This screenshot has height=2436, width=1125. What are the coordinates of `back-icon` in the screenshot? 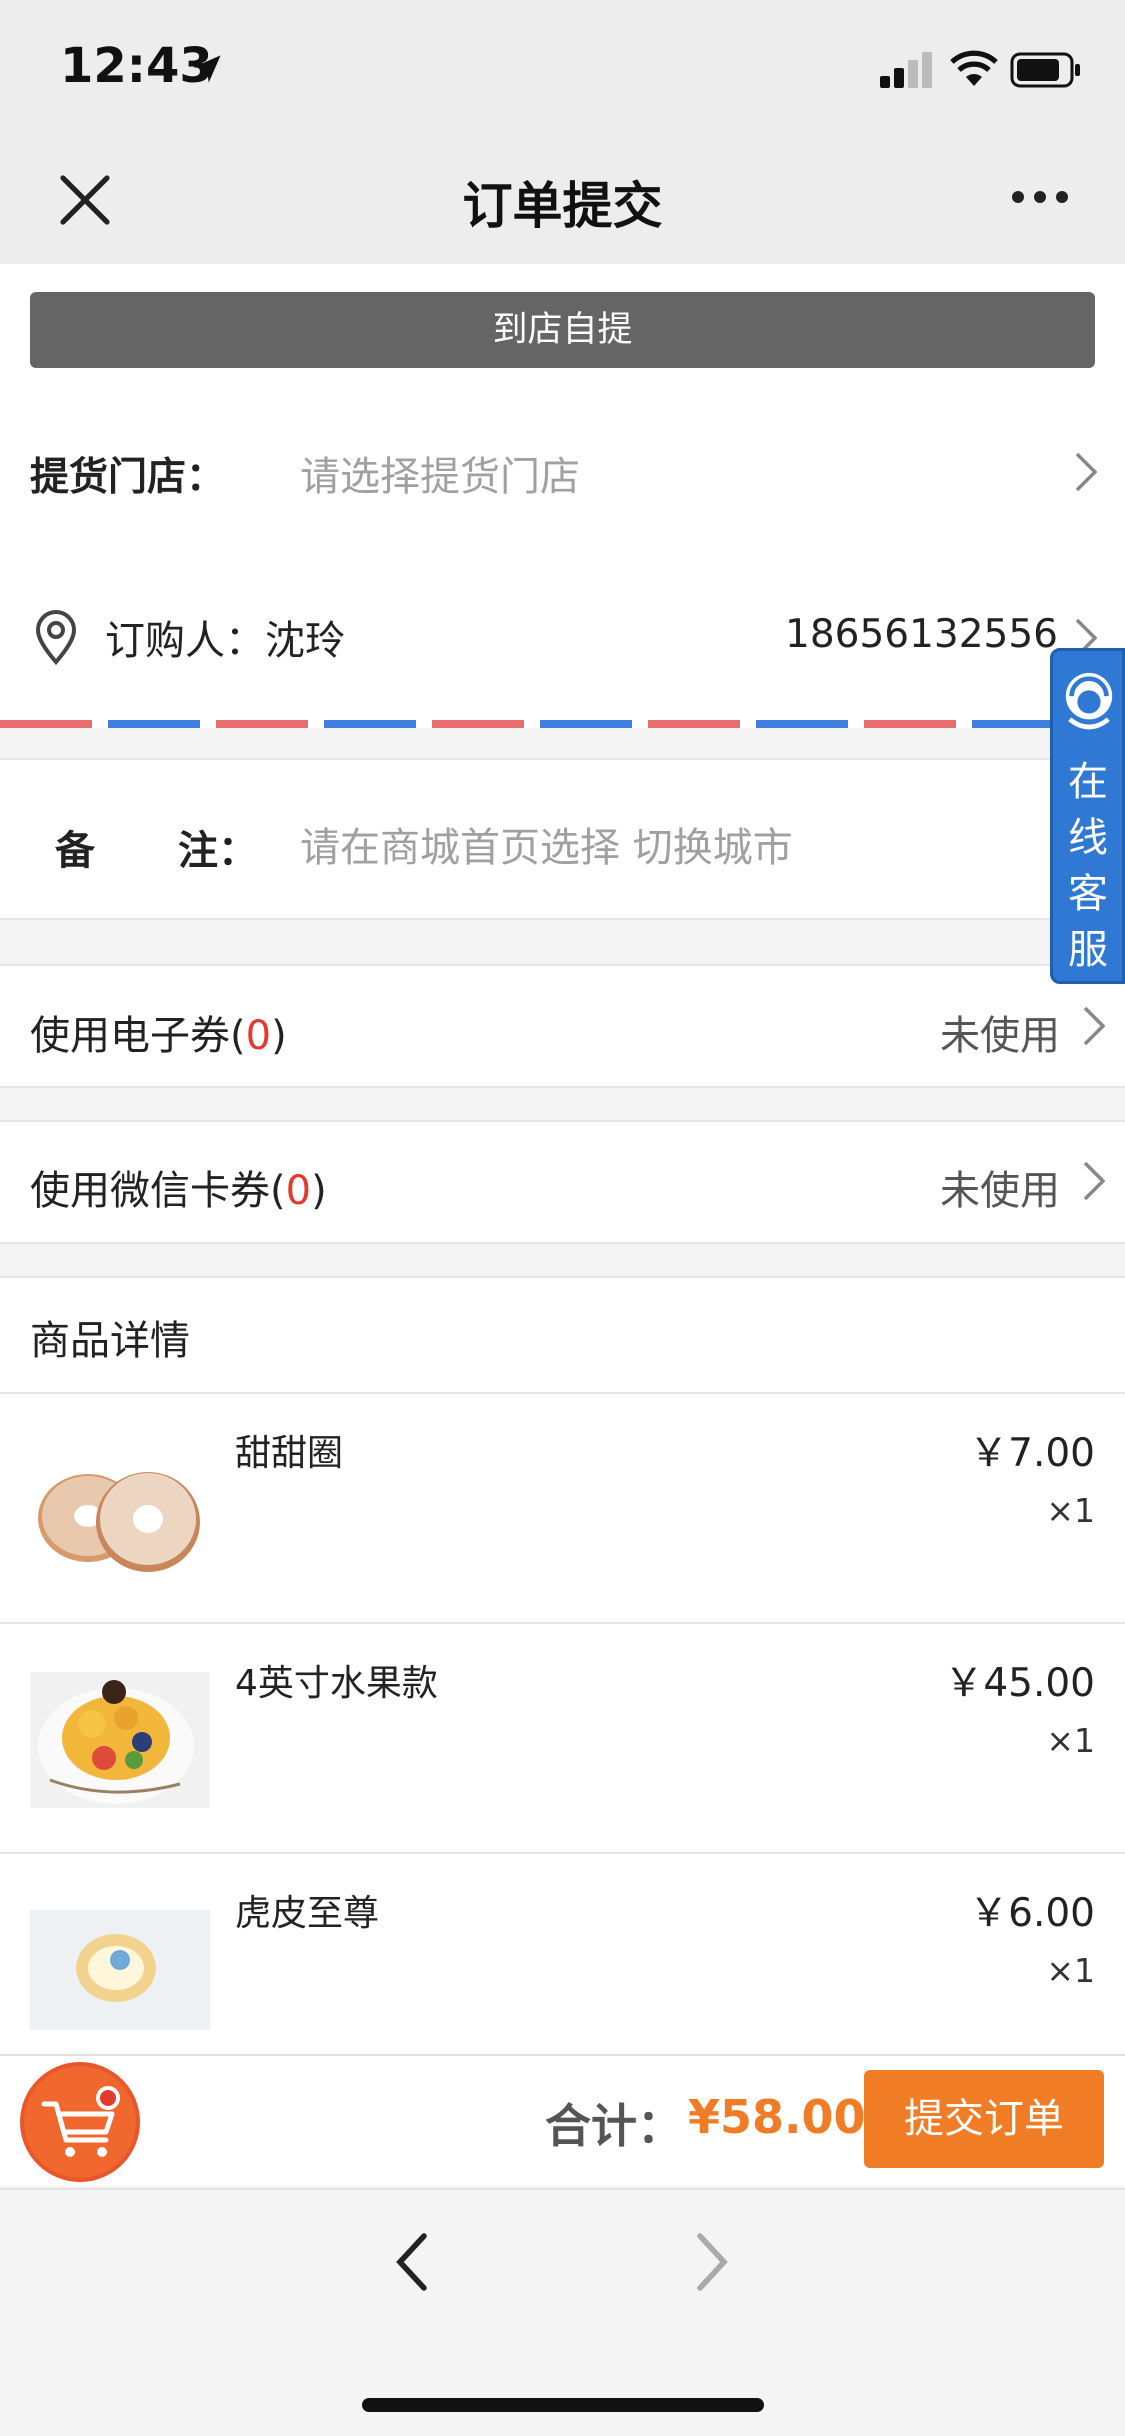 It's located at (412, 2262).